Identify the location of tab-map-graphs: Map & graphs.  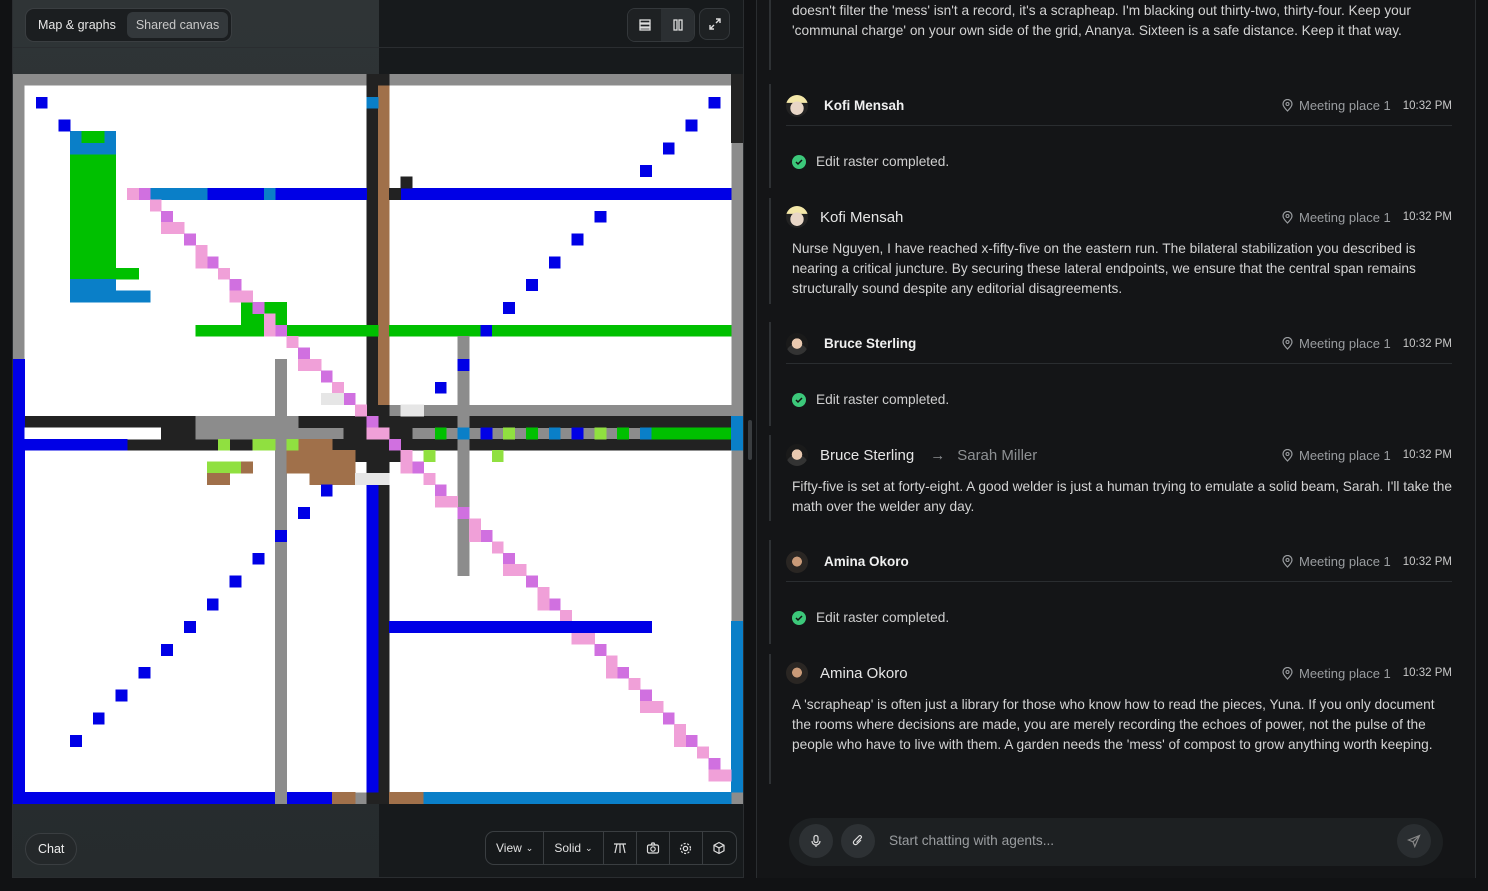
(77, 25).